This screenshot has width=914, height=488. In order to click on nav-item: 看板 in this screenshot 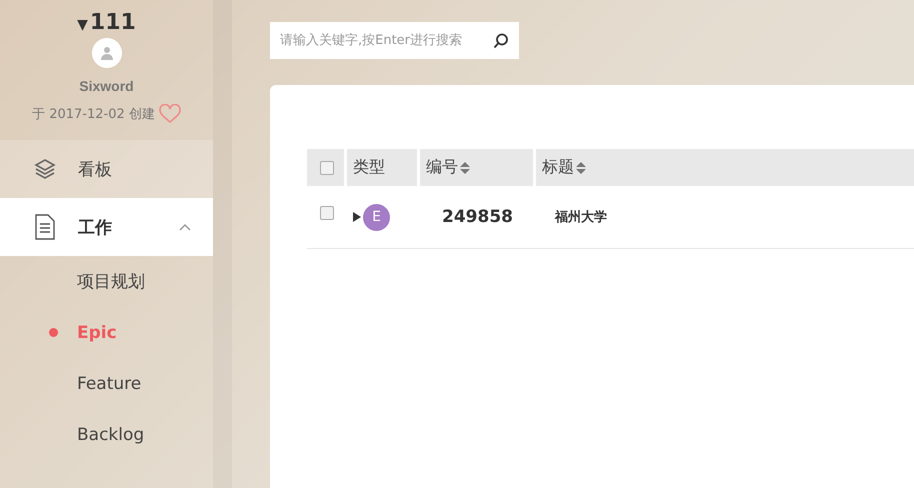, I will do `click(106, 169)`.